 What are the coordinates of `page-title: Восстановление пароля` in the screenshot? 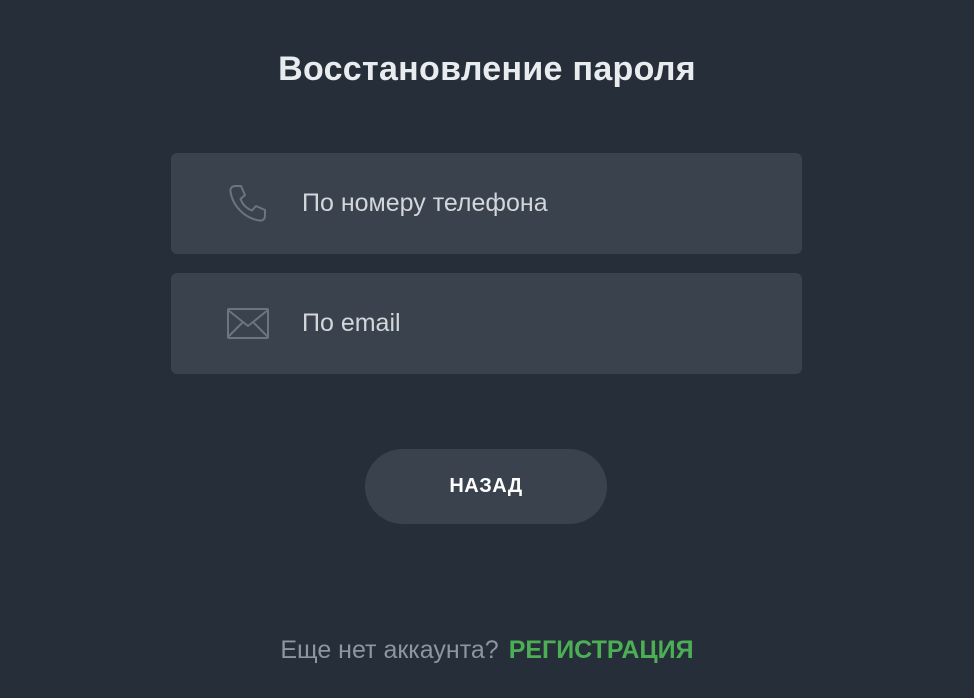 It's located at (487, 69).